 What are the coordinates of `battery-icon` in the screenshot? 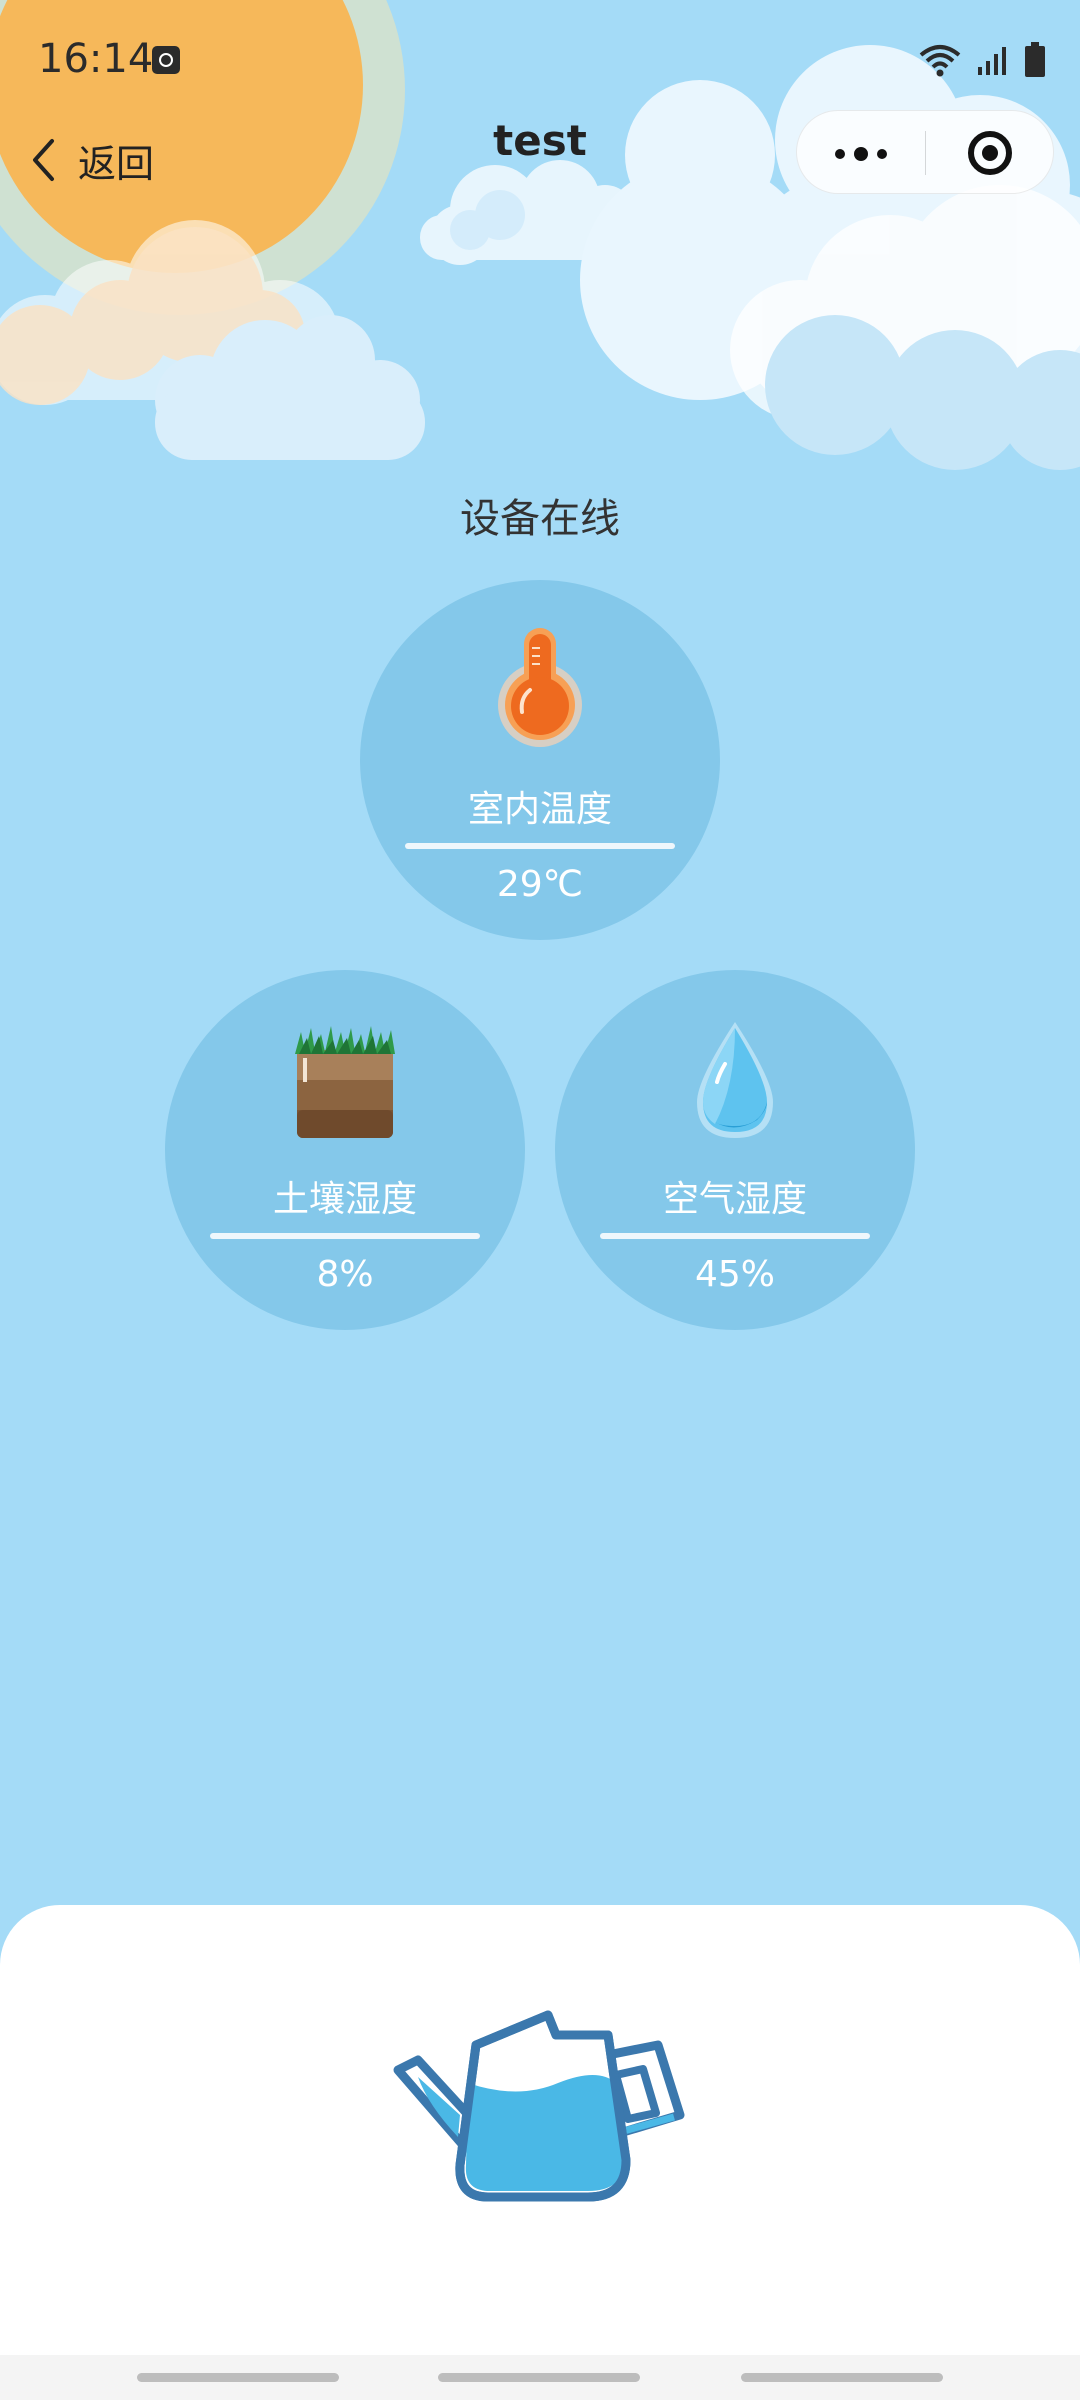 It's located at (1035, 59).